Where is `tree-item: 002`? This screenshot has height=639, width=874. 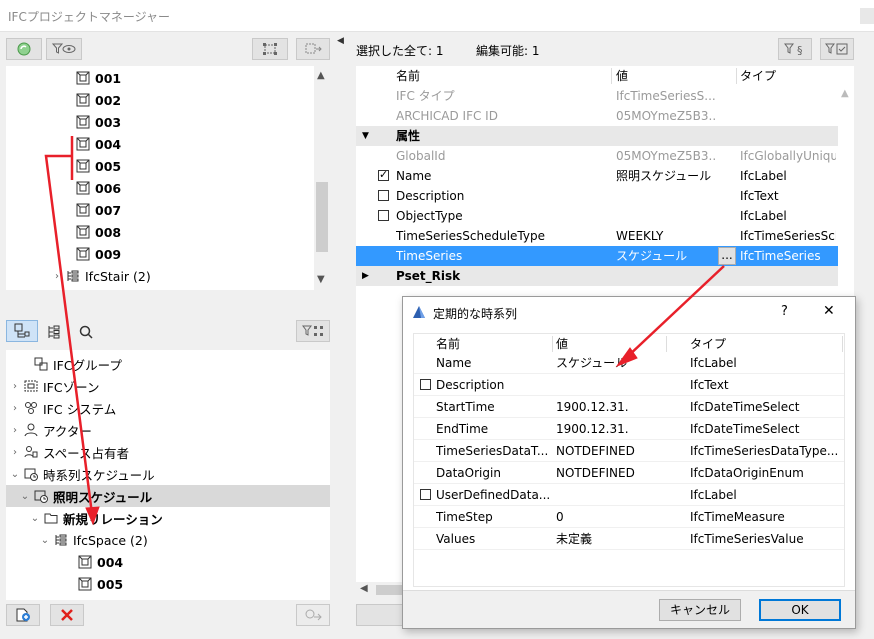 tree-item: 002 is located at coordinates (168, 100).